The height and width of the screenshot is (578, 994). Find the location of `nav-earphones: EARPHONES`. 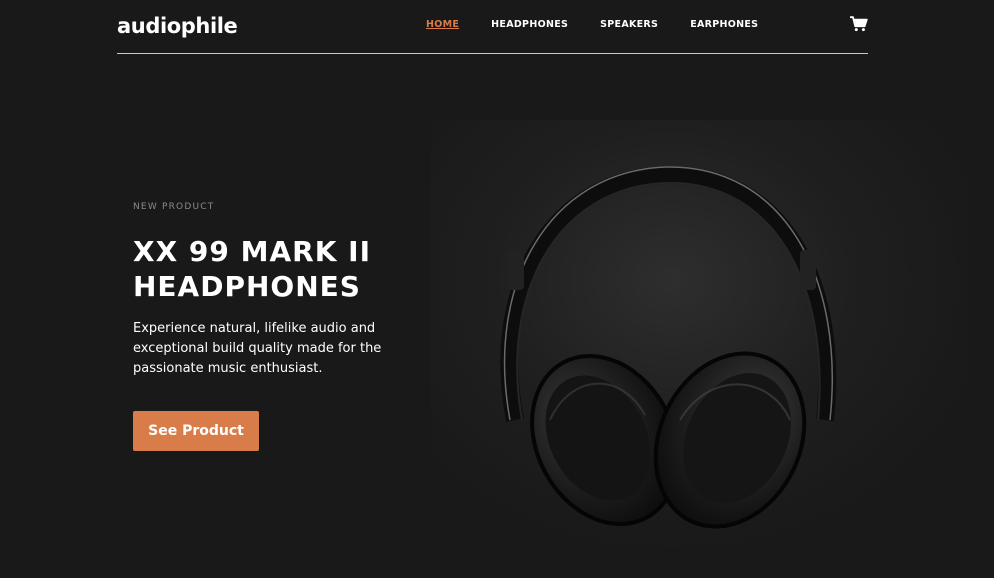

nav-earphones: EARPHONES is located at coordinates (724, 24).